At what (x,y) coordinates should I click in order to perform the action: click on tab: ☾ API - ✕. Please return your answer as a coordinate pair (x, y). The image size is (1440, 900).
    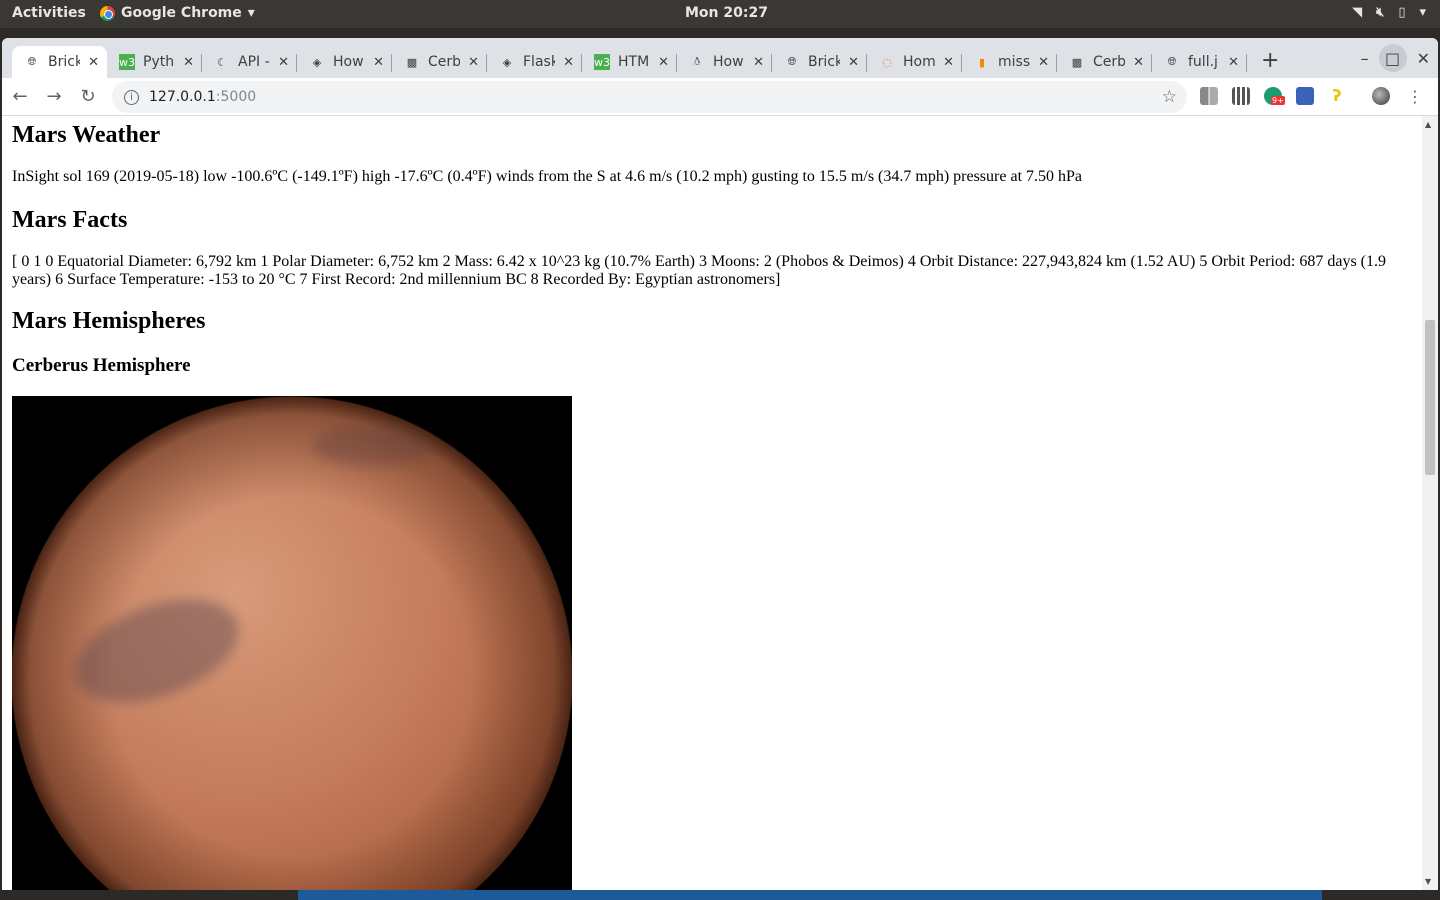
    Looking at the image, I should click on (249, 62).